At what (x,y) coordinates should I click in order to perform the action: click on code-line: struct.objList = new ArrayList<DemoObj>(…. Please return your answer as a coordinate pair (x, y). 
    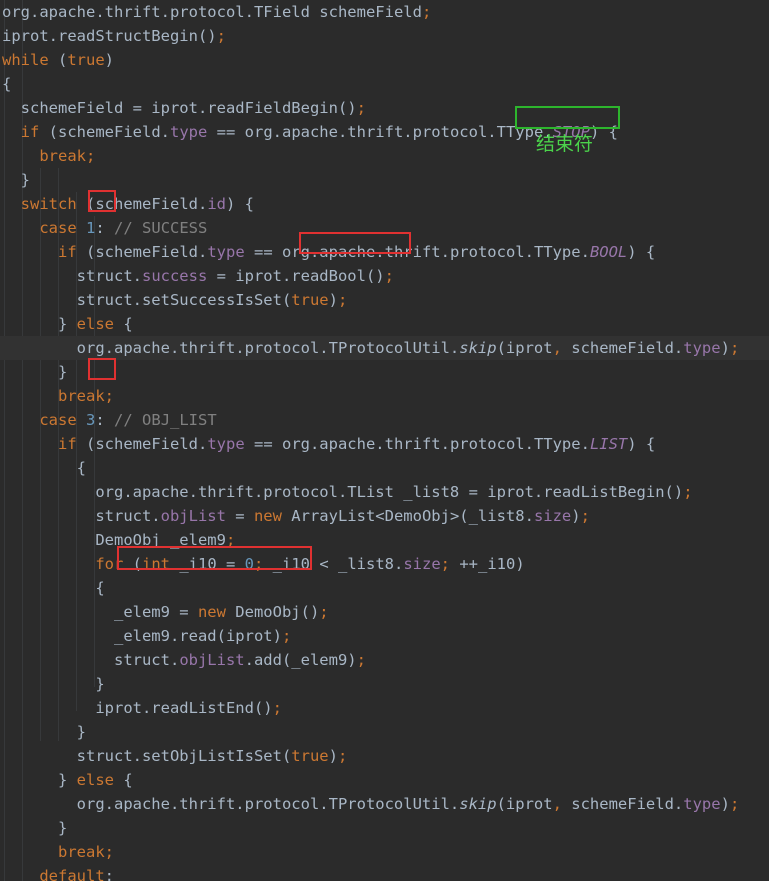
    Looking at the image, I should click on (384, 516).